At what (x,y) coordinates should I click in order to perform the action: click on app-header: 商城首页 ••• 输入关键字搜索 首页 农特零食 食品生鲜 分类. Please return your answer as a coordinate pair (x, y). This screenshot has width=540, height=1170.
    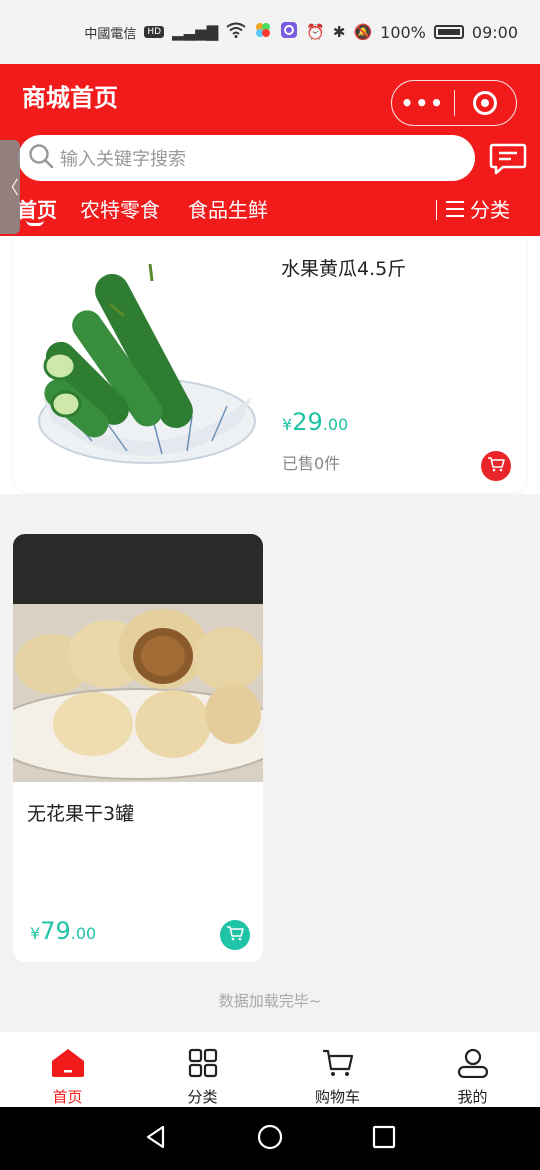
    Looking at the image, I should click on (270, 150).